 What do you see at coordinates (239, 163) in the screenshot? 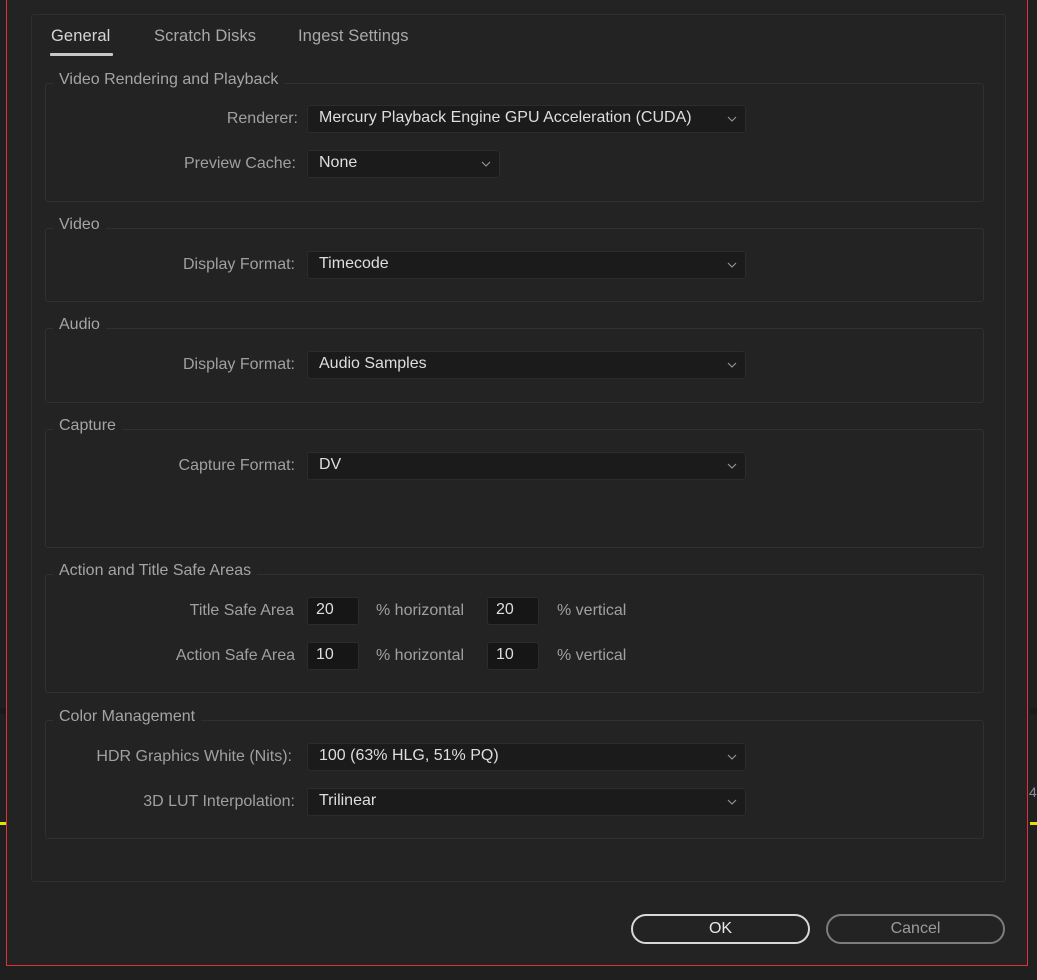
I see `preview-cache-label: Preview Cache:` at bounding box center [239, 163].